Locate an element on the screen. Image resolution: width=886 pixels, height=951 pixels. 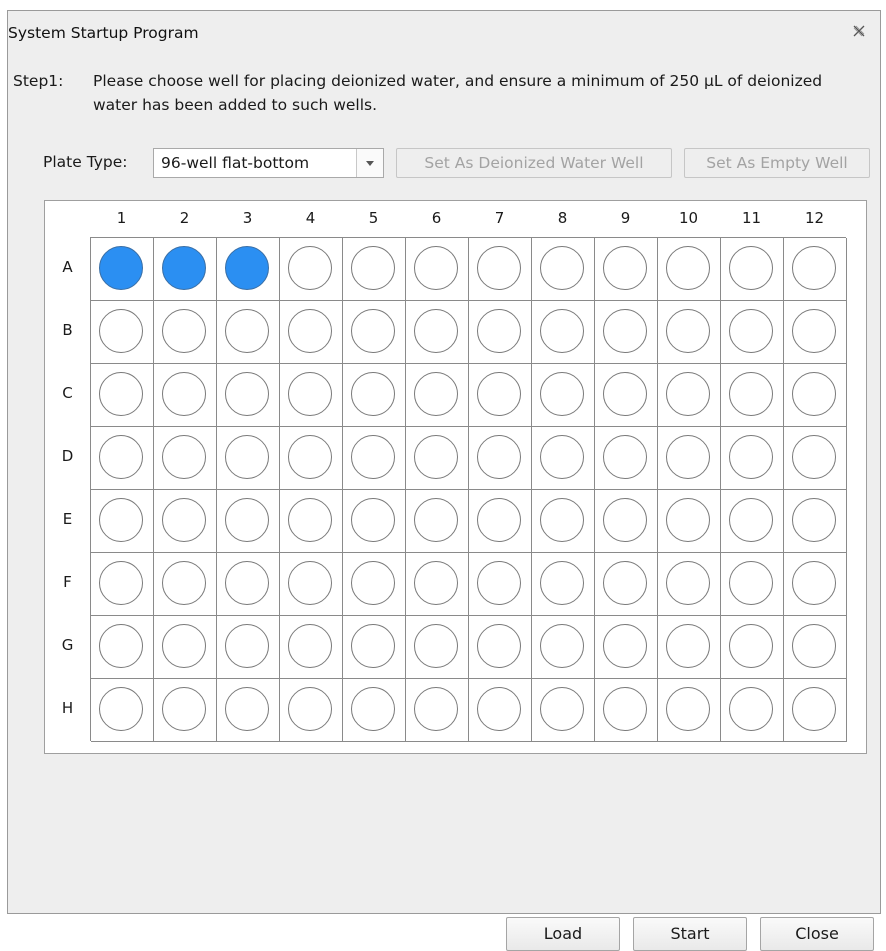
well-C11 is located at coordinates (751, 394).